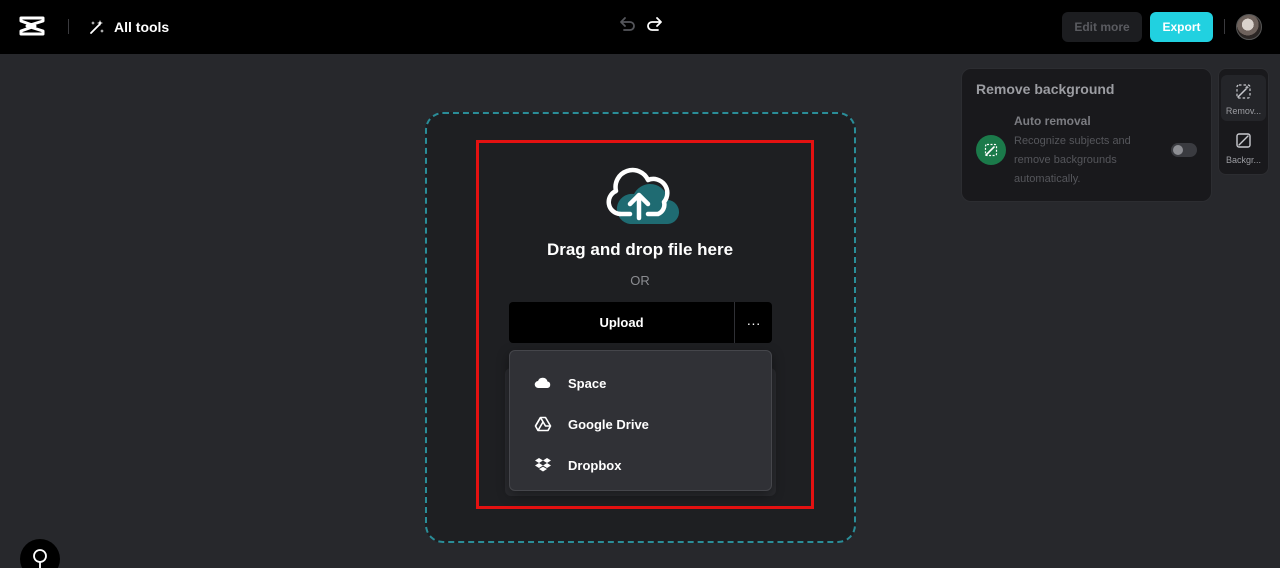 The height and width of the screenshot is (568, 1280). I want to click on more-options-button: ···, so click(753, 322).